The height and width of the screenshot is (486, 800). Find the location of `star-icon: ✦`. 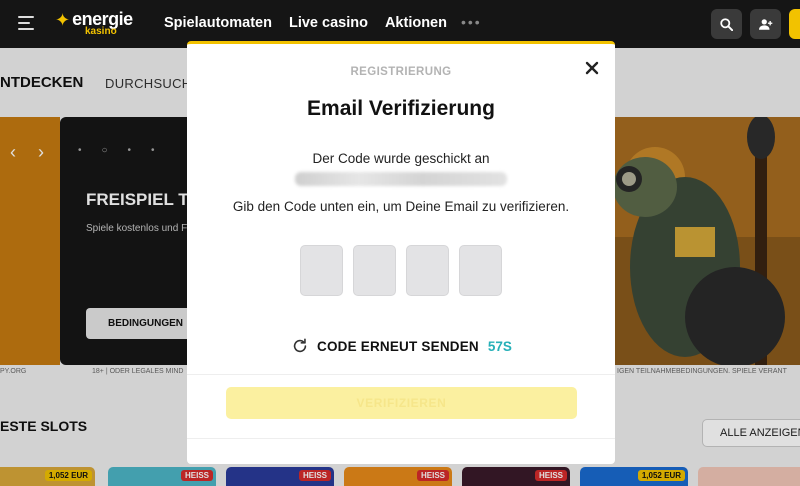

star-icon: ✦ is located at coordinates (63, 20).